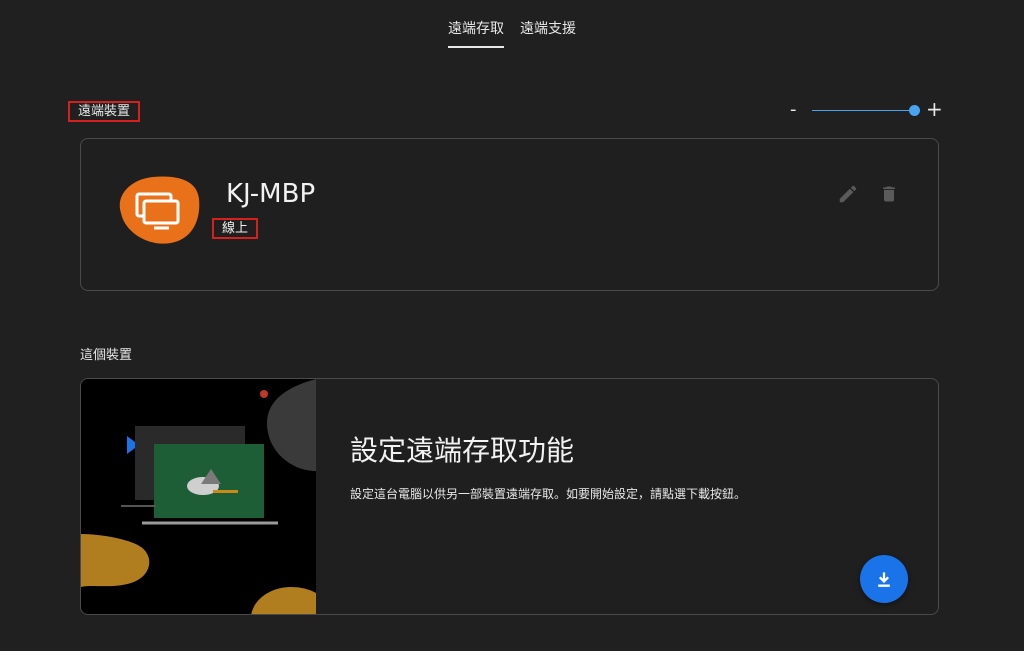 The width and height of the screenshot is (1024, 651). I want to click on trash-icon, so click(889, 194).